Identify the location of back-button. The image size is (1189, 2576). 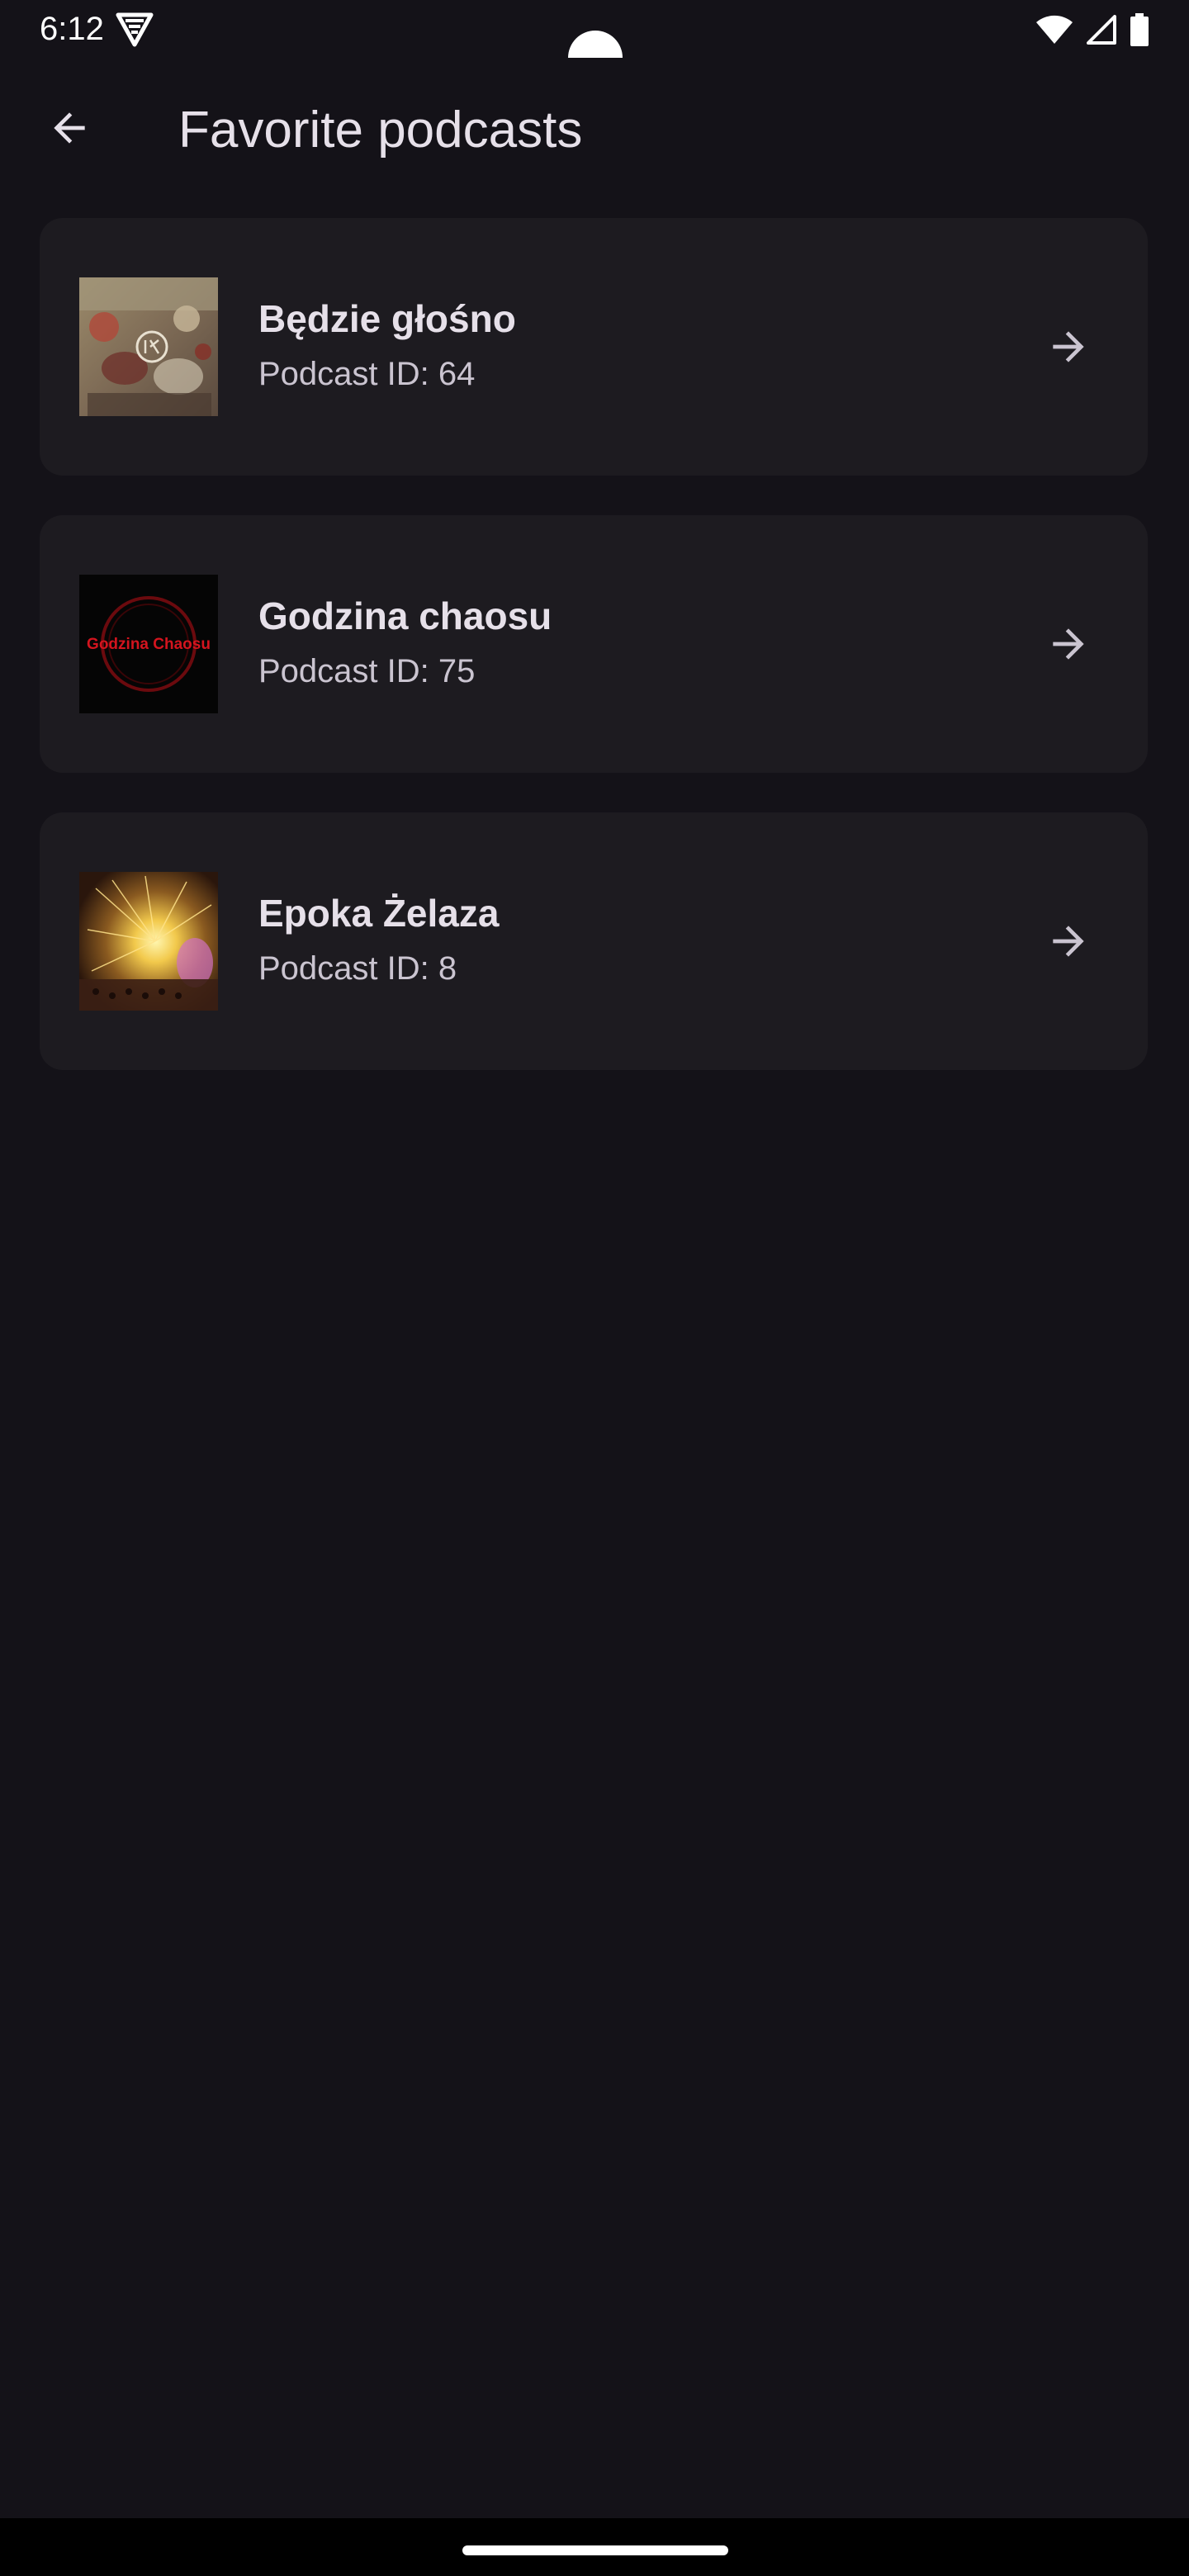
(69, 129).